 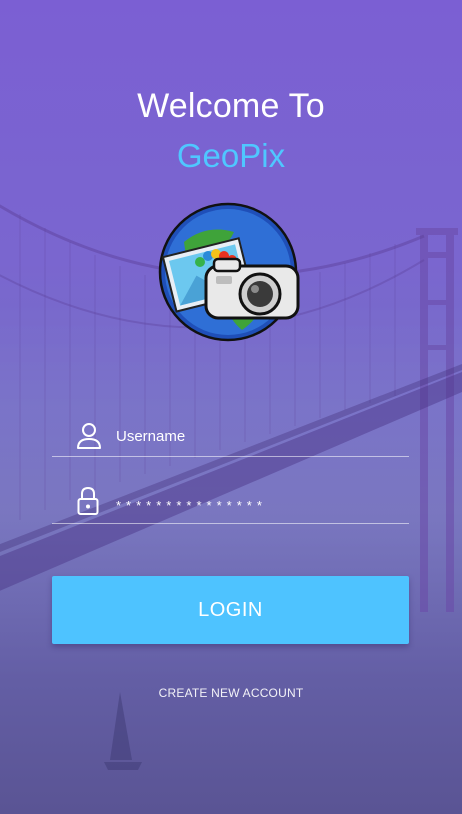 I want to click on globe-camera-logo-icon, so click(x=229, y=272).